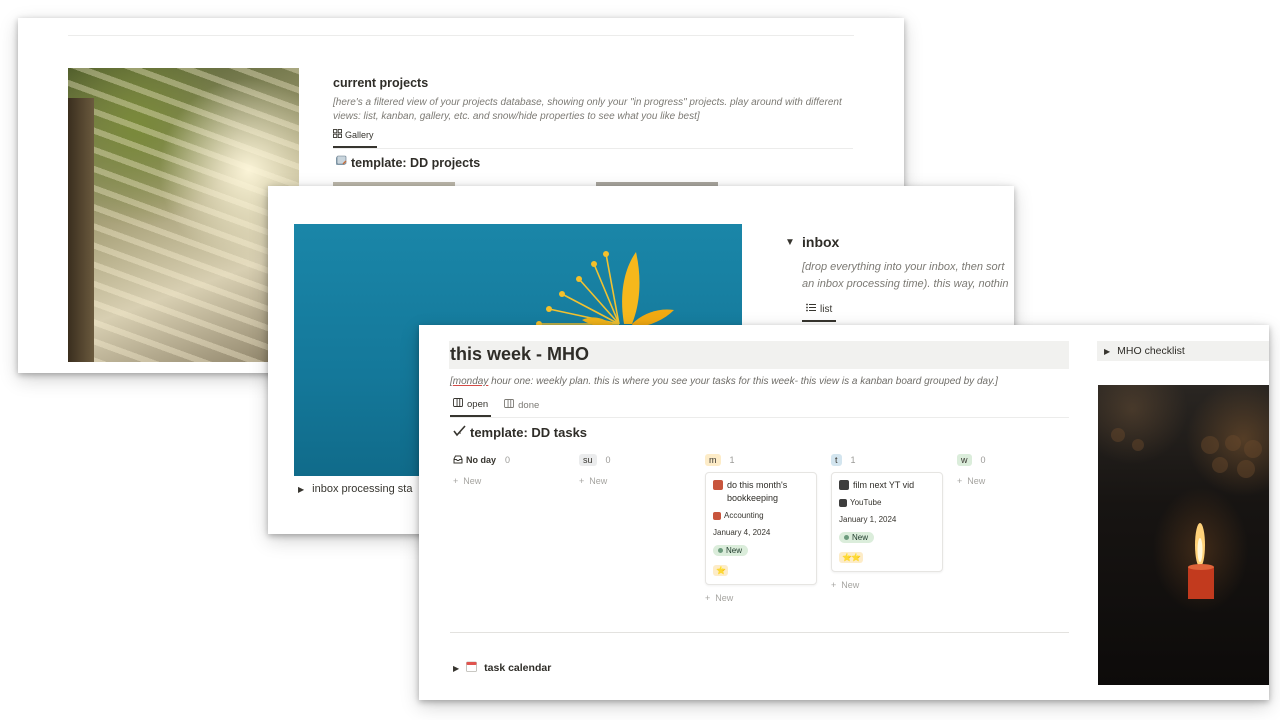  I want to click on database-title: template: DD projects, so click(407, 162).